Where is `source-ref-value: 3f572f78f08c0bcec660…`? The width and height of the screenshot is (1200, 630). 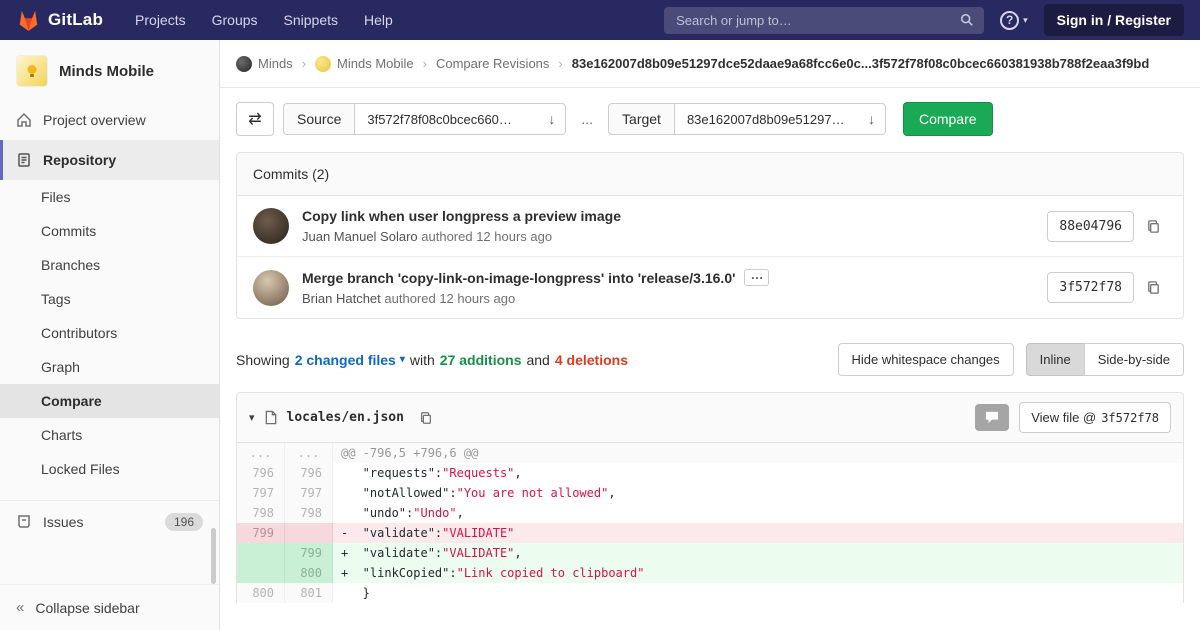 source-ref-value: 3f572f78f08c0bcec660… is located at coordinates (439, 119).